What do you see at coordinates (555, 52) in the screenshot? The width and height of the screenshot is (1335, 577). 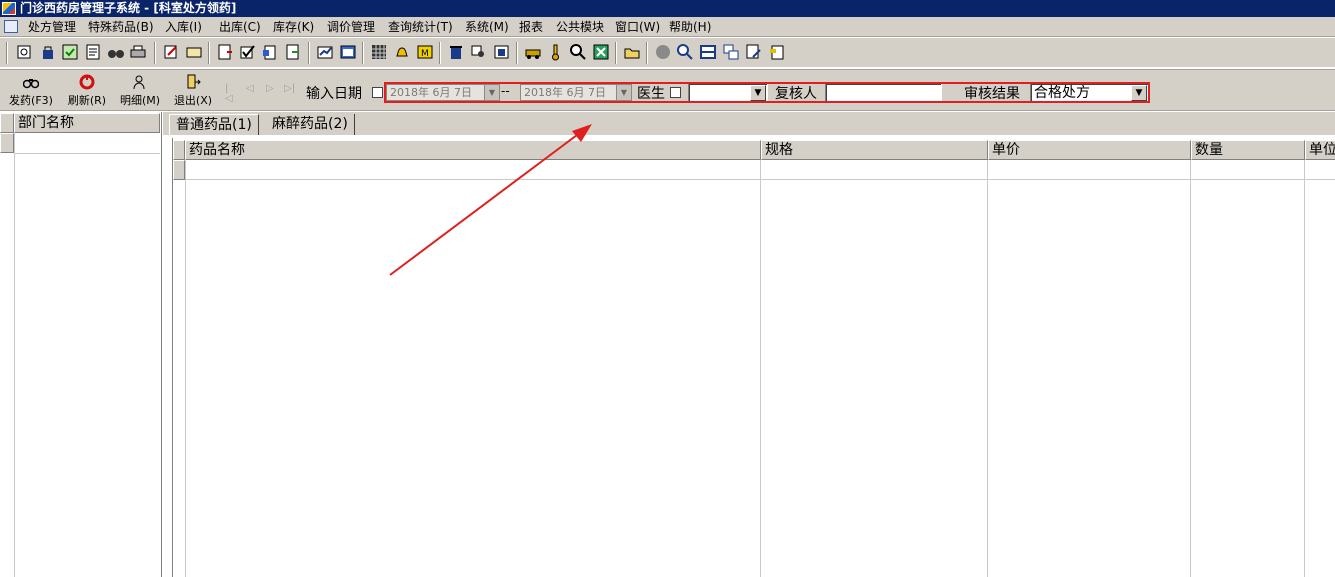 I see `thermometer-icon` at bounding box center [555, 52].